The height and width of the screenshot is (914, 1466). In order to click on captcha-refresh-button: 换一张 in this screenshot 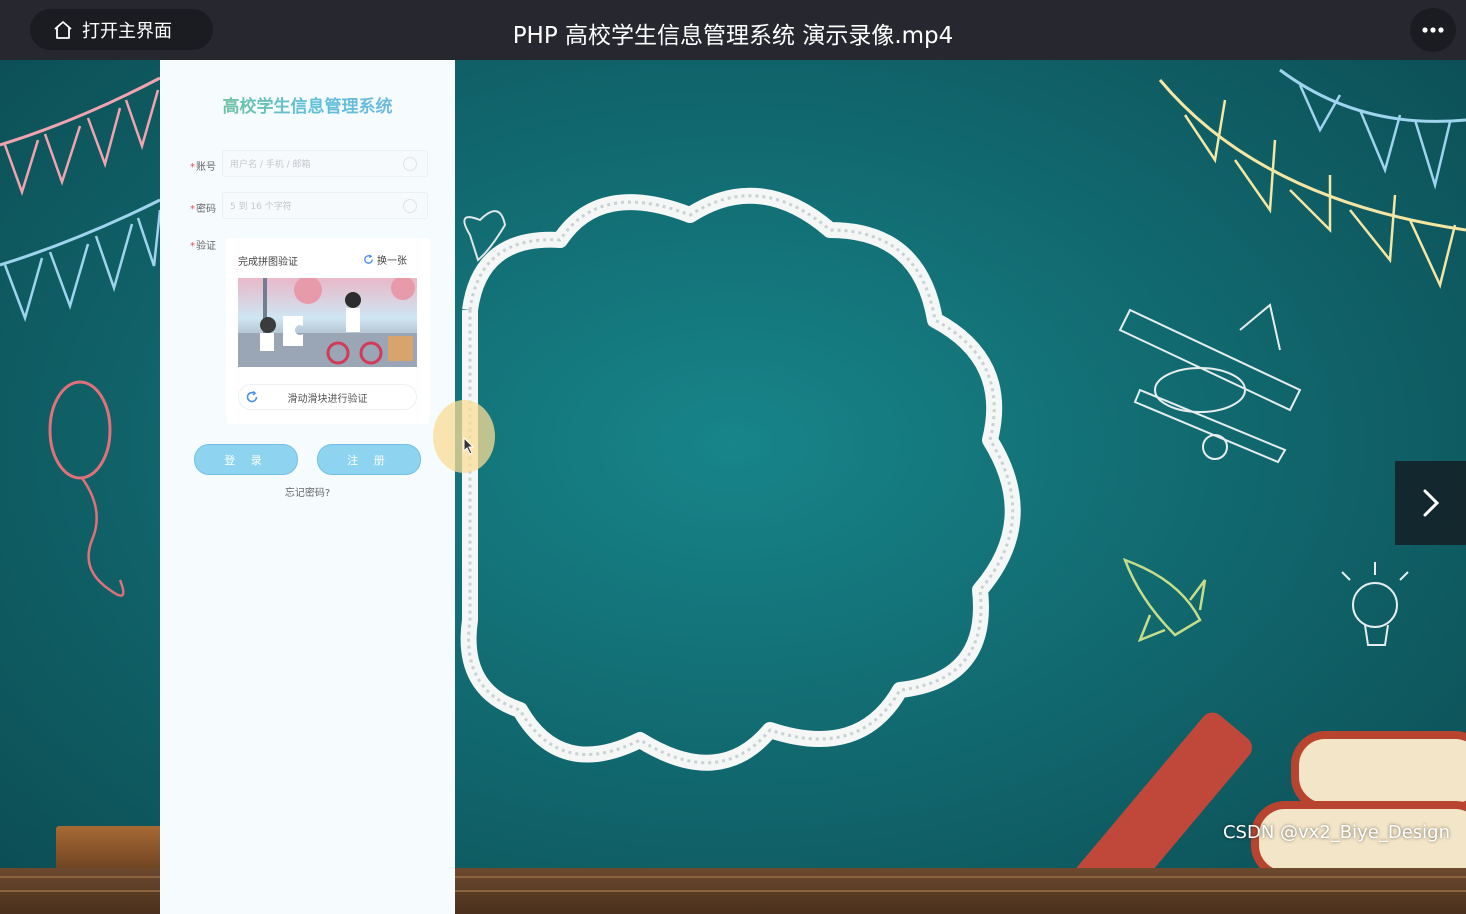, I will do `click(385, 259)`.